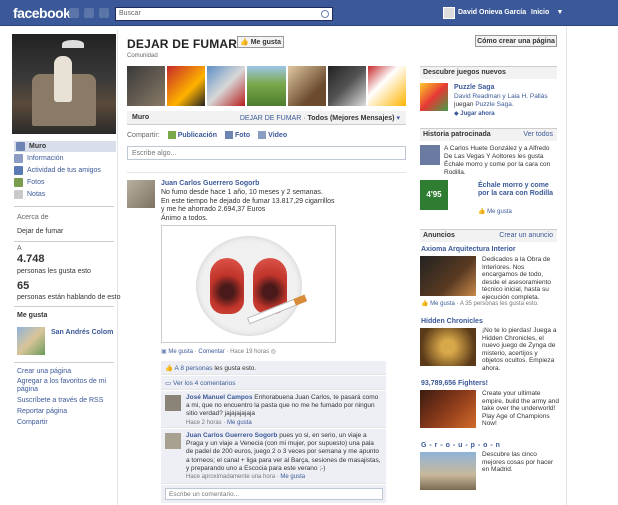  I want to click on ad-title-link: 93,789,656 Fighters!, so click(454, 383).